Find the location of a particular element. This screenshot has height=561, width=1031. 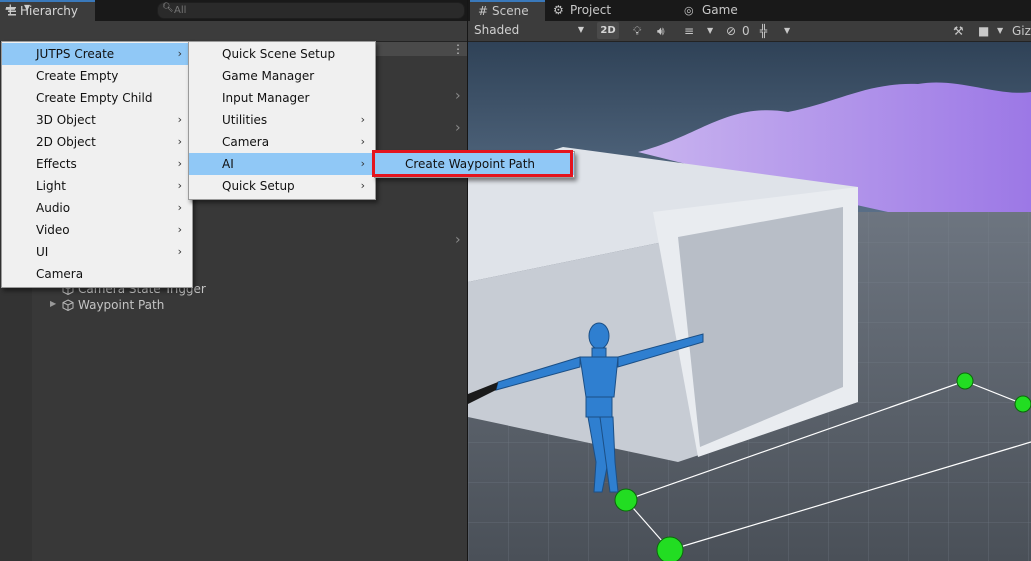

menu-item-create-empty: Create Empty is located at coordinates (97, 76).